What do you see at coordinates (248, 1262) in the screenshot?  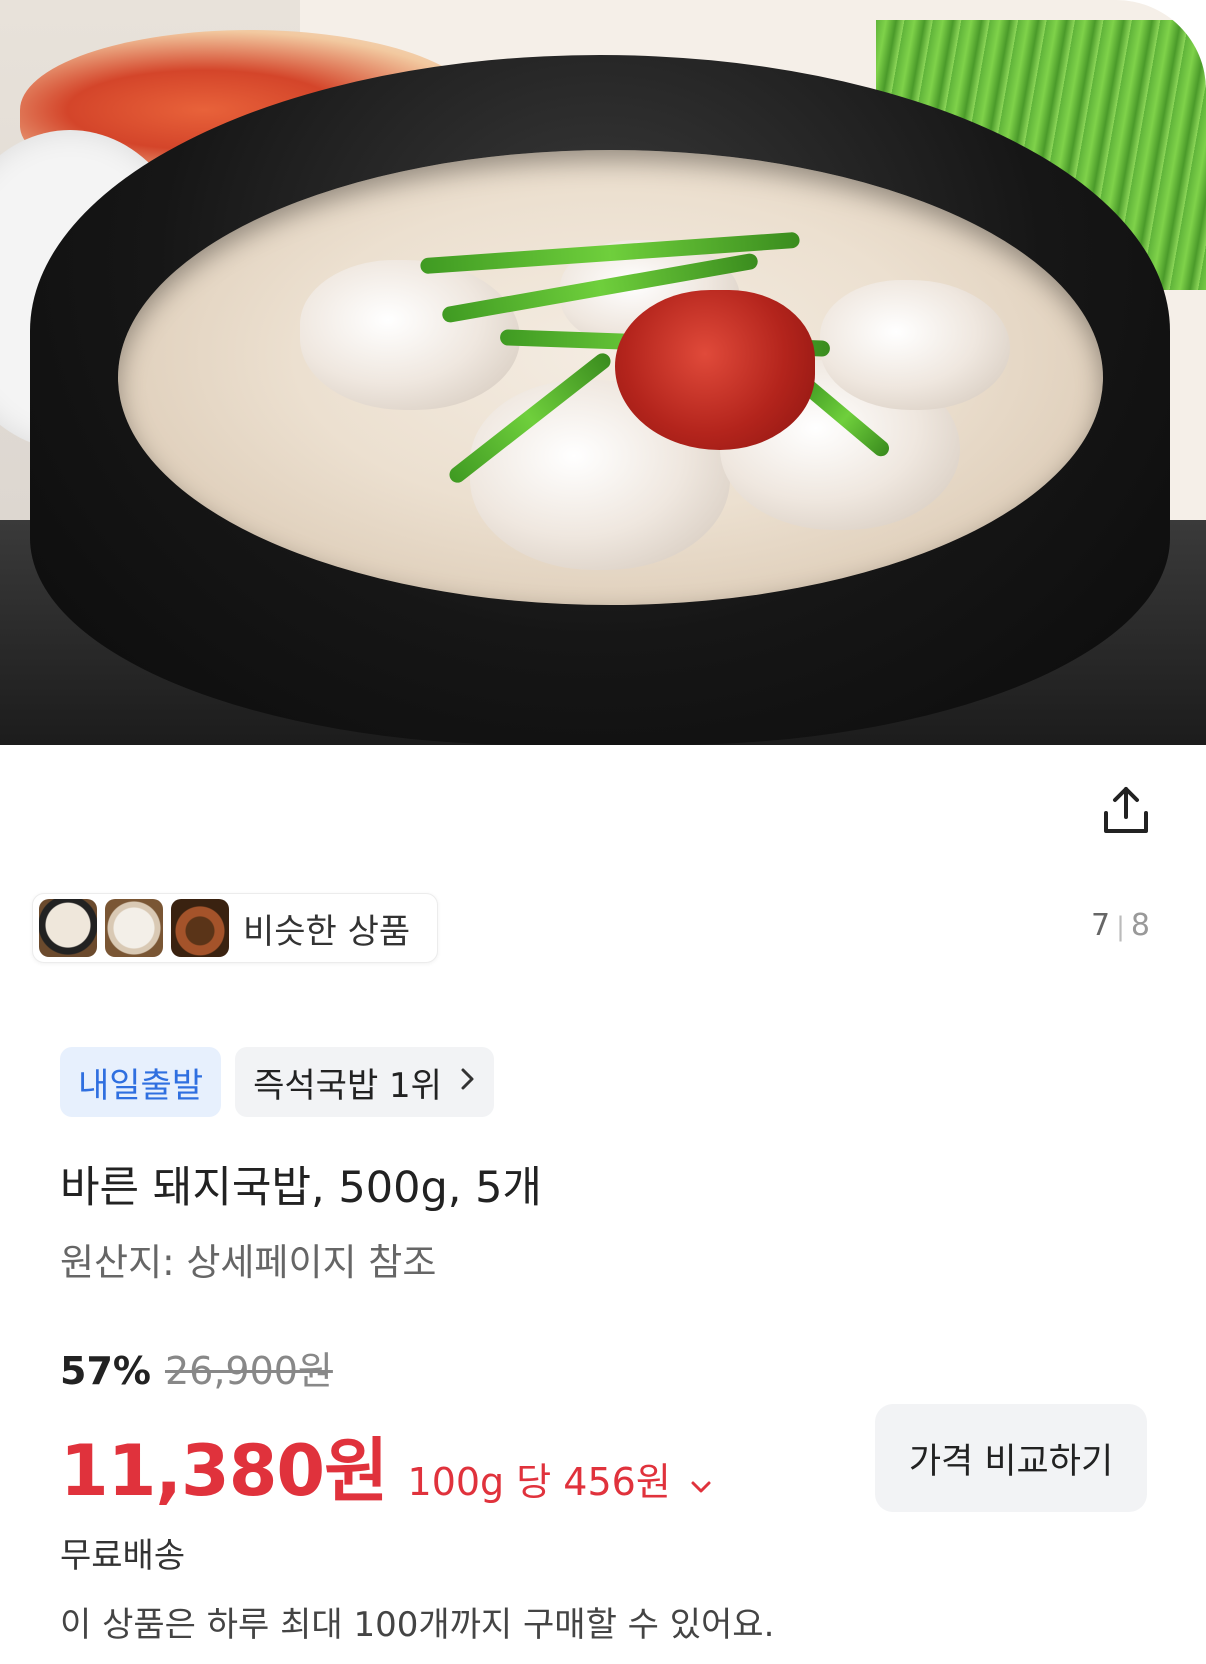 I see `product-origin: 원산지: 상세페이지 참조` at bounding box center [248, 1262].